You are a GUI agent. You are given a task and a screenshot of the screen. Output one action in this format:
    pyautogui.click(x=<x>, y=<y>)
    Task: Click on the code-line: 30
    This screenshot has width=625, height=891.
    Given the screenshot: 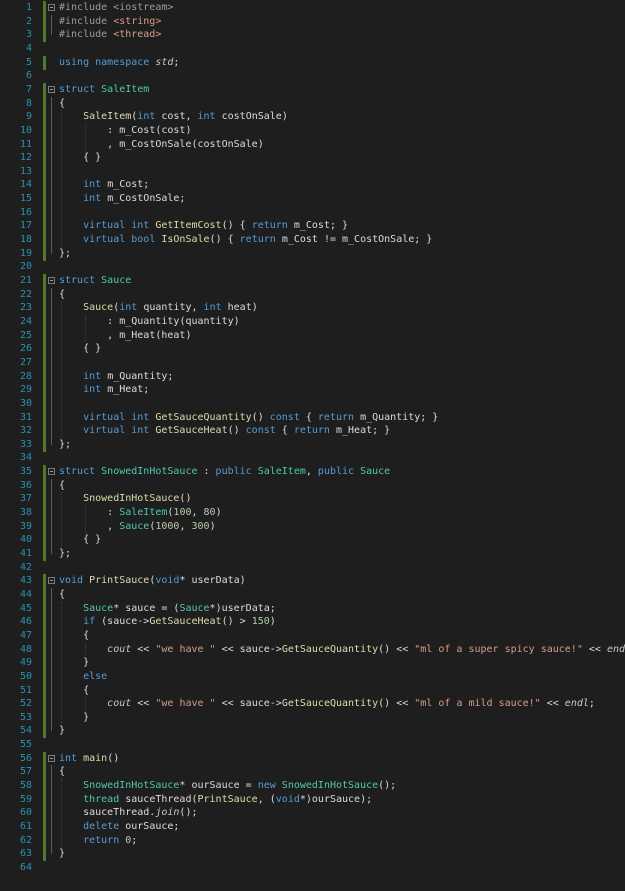 What is the action you would take?
    pyautogui.click(x=312, y=403)
    